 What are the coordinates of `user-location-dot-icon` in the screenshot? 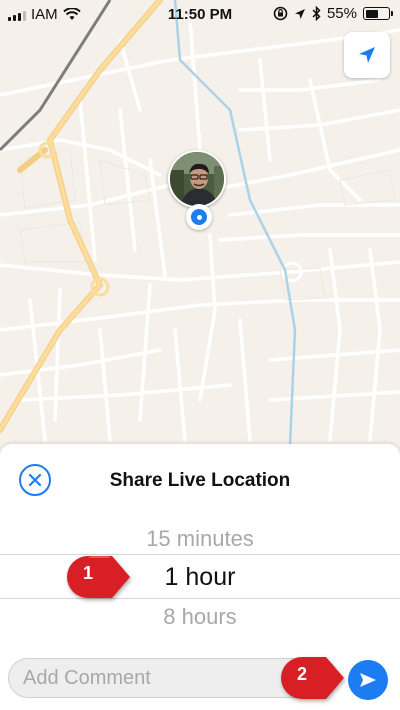 It's located at (199, 217).